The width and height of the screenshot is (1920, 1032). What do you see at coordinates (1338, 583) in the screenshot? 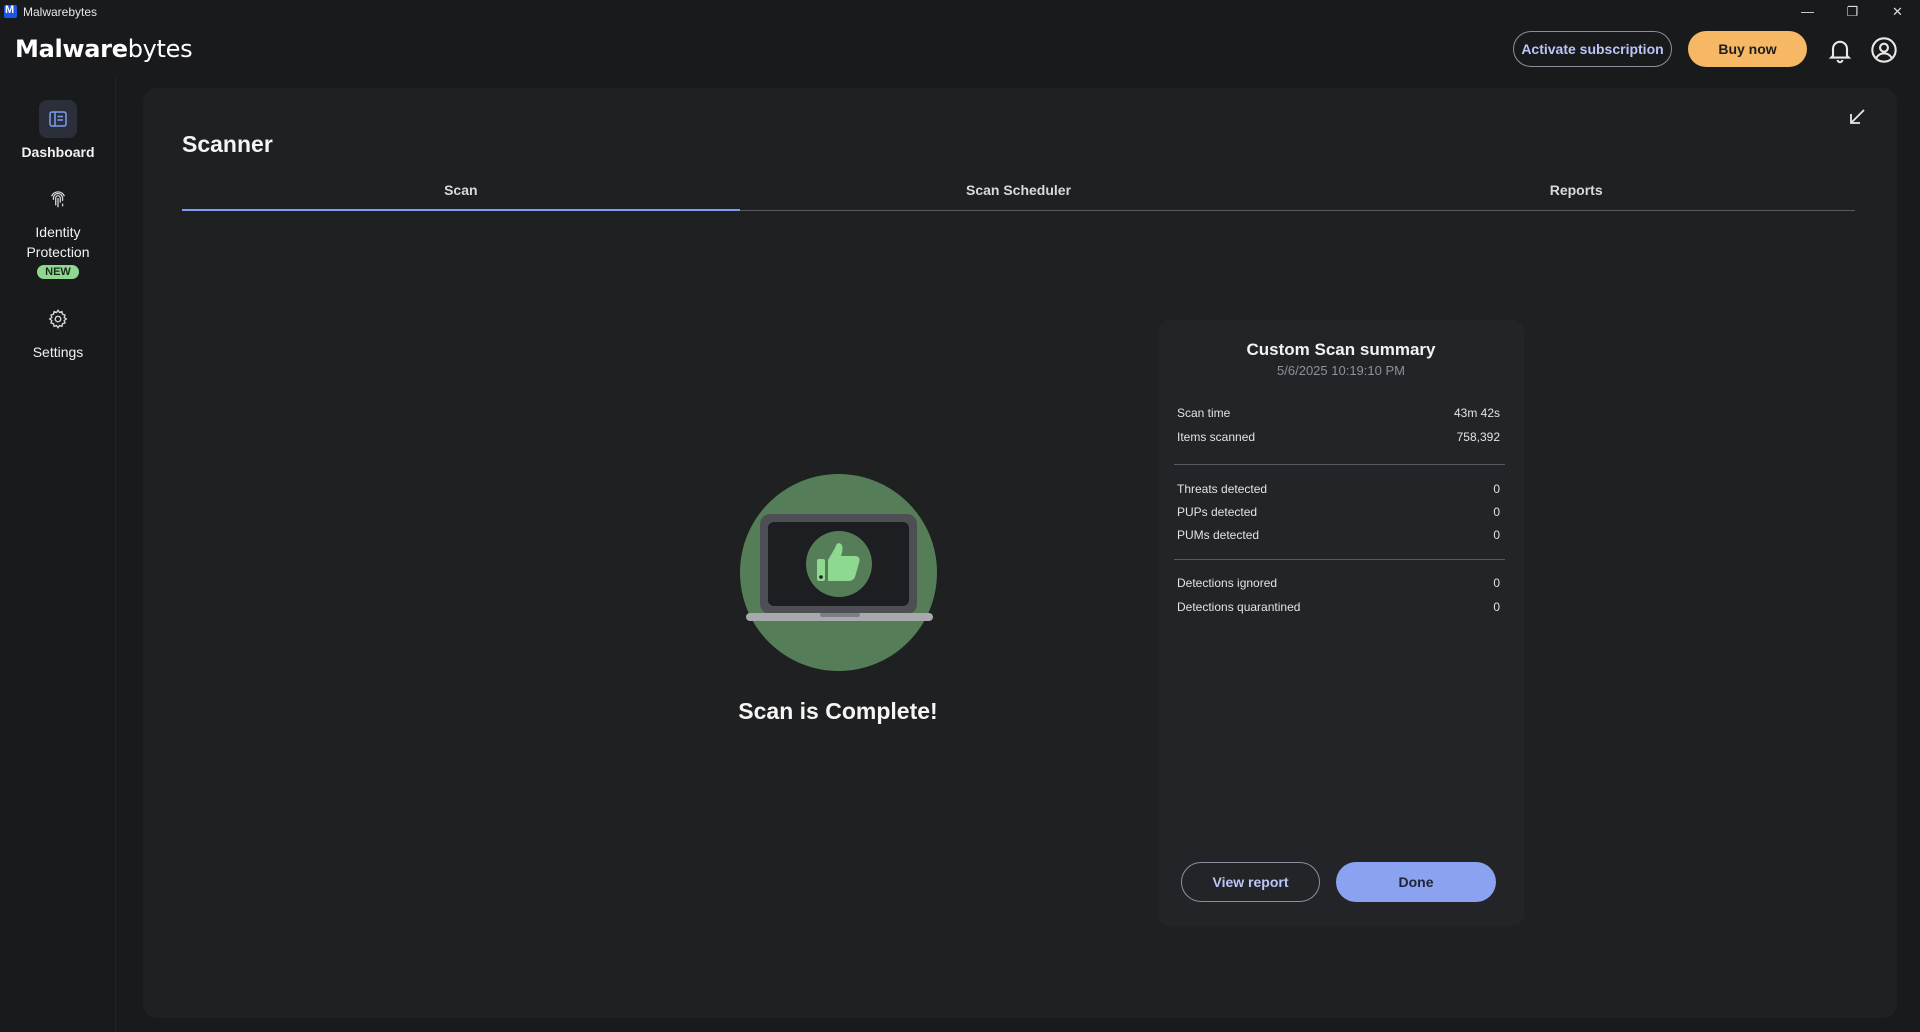
I see `stat-row: Detections ignored 0` at bounding box center [1338, 583].